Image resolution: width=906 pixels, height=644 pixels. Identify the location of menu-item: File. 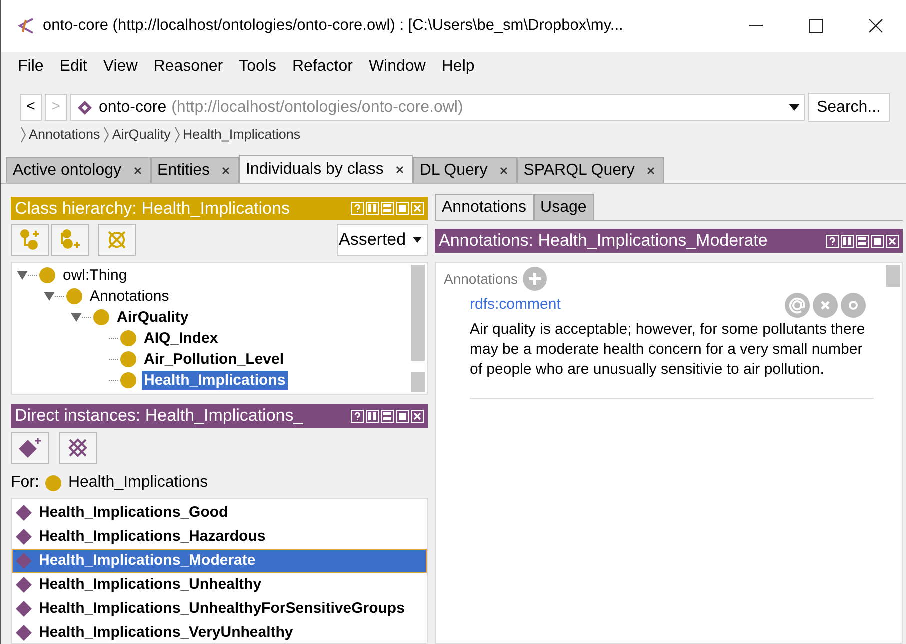
(31, 67).